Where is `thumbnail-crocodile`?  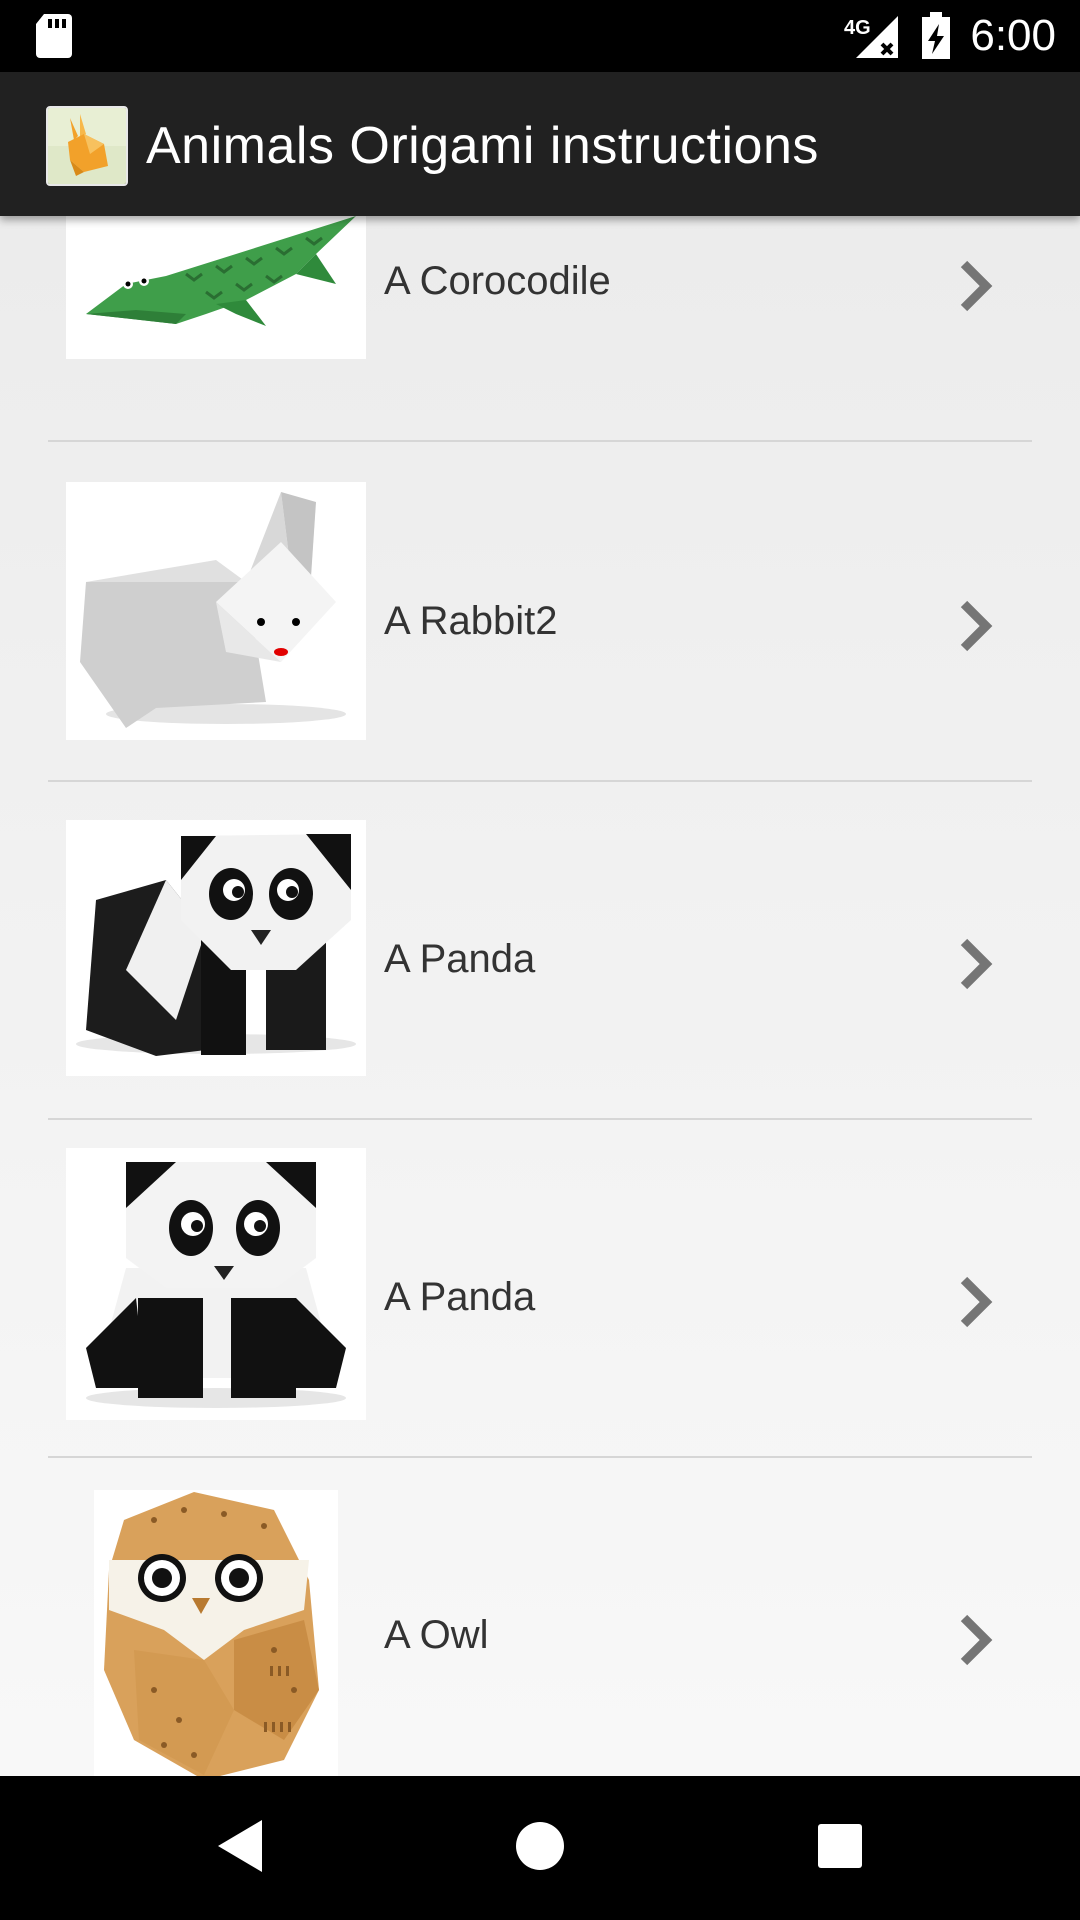
thumbnail-crocodile is located at coordinates (216, 287).